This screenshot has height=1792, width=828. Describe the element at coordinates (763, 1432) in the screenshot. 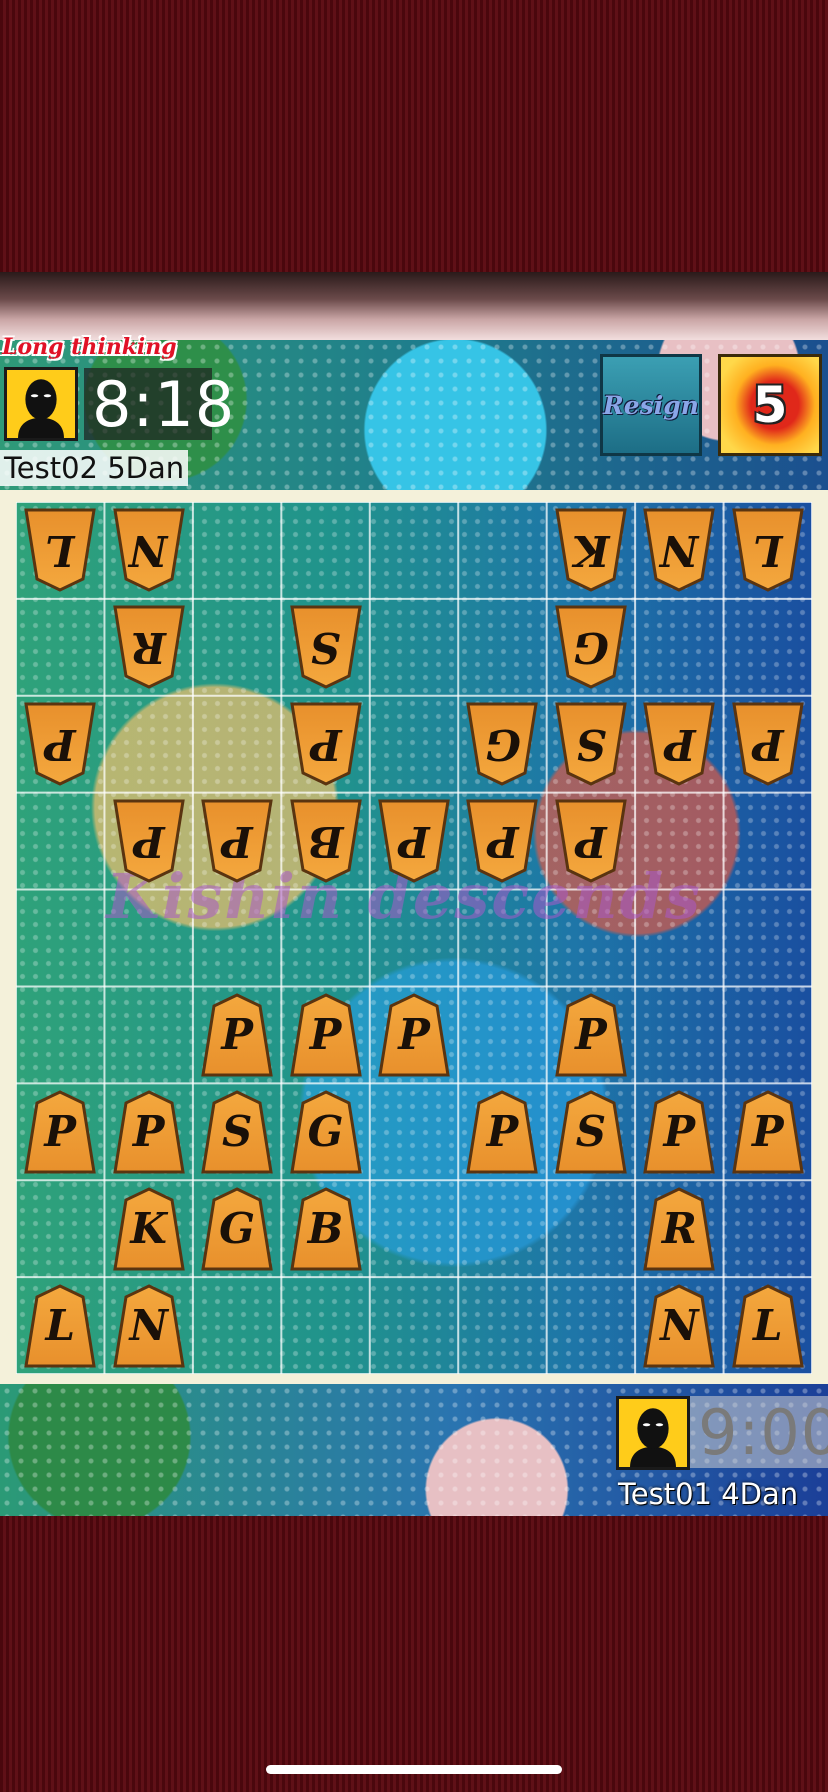

I see `player-clock: 9:00` at that location.